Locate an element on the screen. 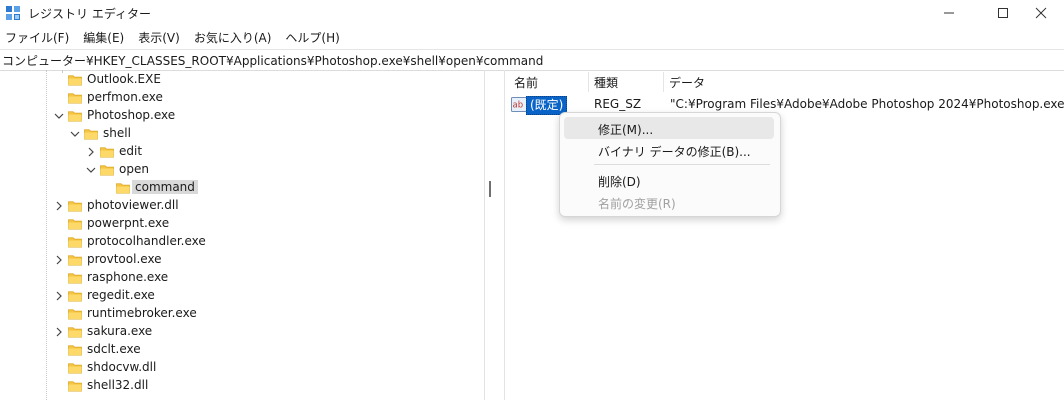 Image resolution: width=1064 pixels, height=400 pixels. tree-item-shdocvw-dll: shdocvw.dll is located at coordinates (242, 368).